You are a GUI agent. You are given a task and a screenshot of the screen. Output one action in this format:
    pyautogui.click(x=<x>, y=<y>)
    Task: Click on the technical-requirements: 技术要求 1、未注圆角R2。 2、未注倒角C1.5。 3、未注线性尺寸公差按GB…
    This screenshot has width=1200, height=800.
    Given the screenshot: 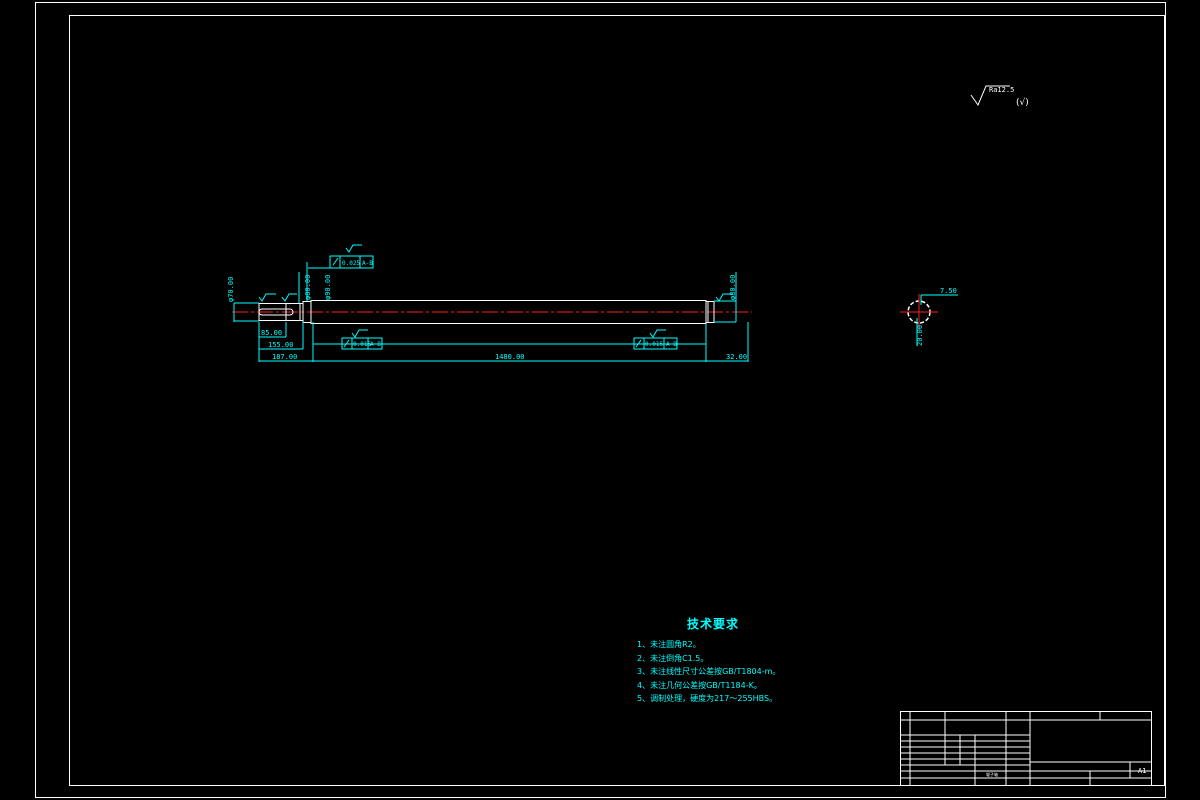 What is the action you would take?
    pyautogui.click(x=708, y=660)
    